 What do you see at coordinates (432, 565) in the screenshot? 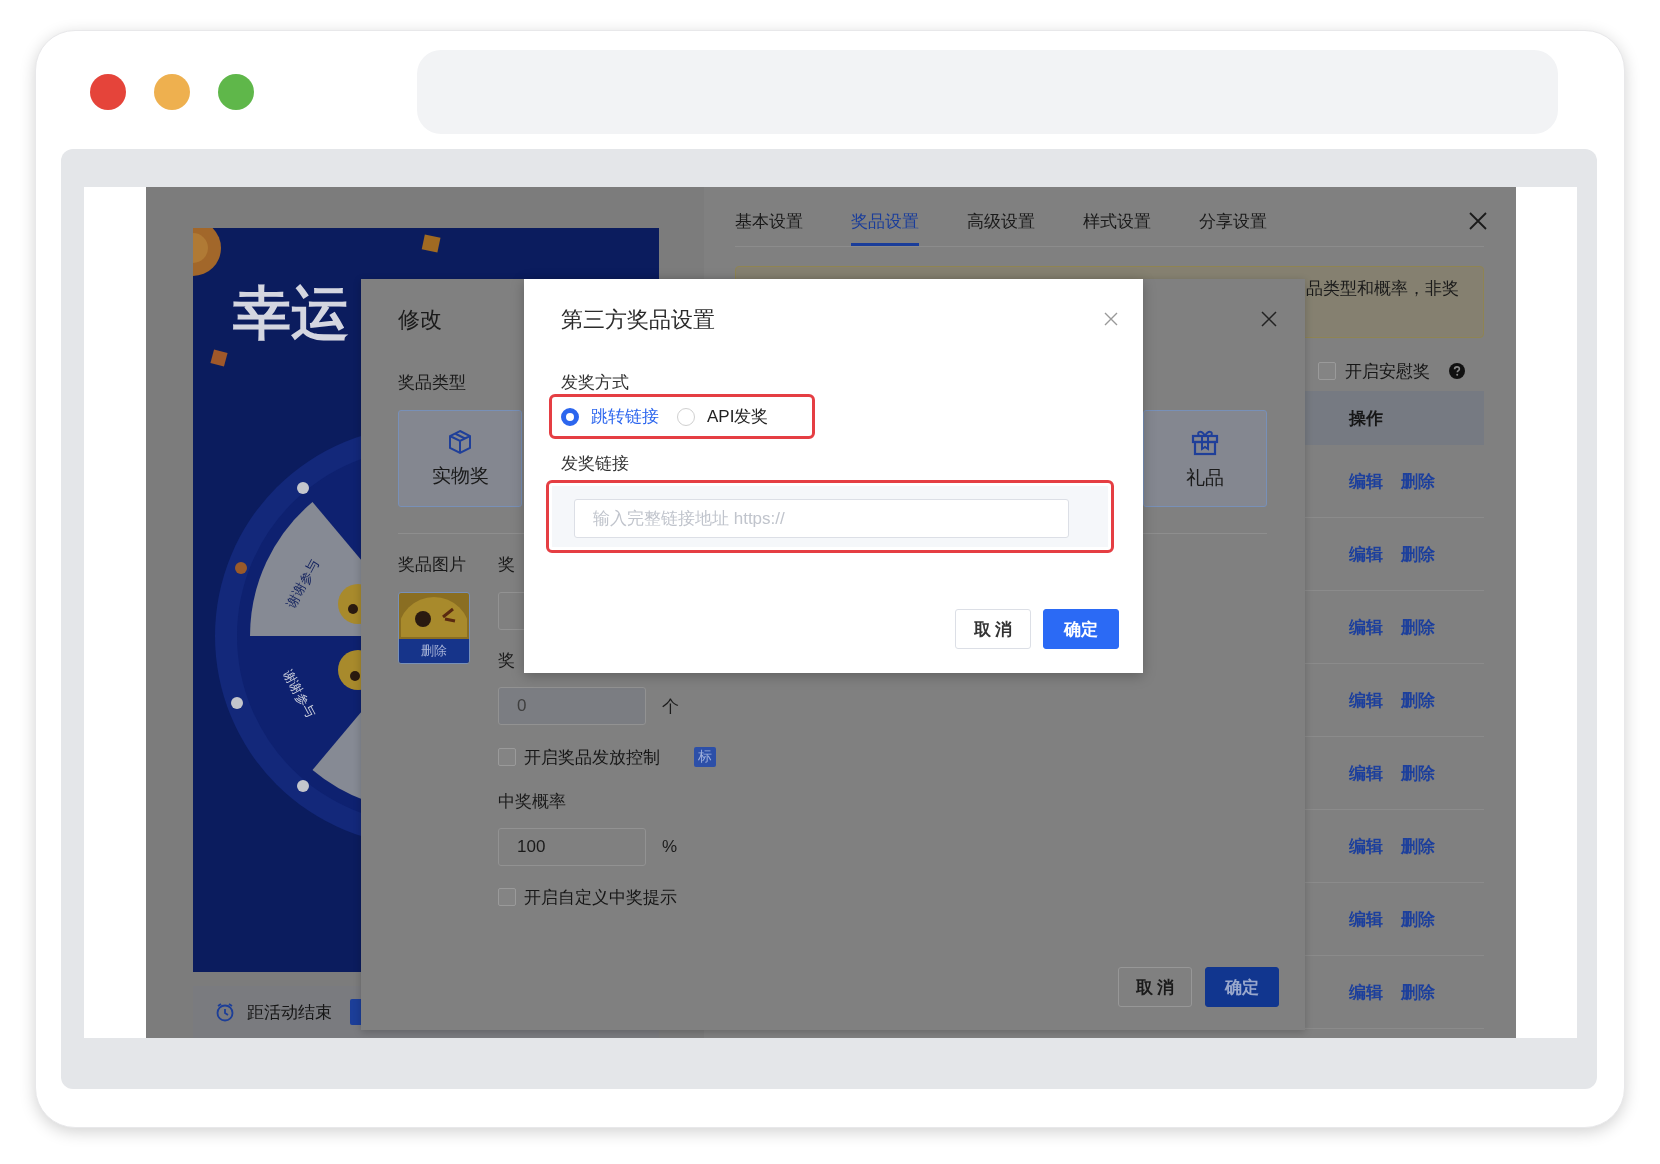
I see `field-label: 奖品图片` at bounding box center [432, 565].